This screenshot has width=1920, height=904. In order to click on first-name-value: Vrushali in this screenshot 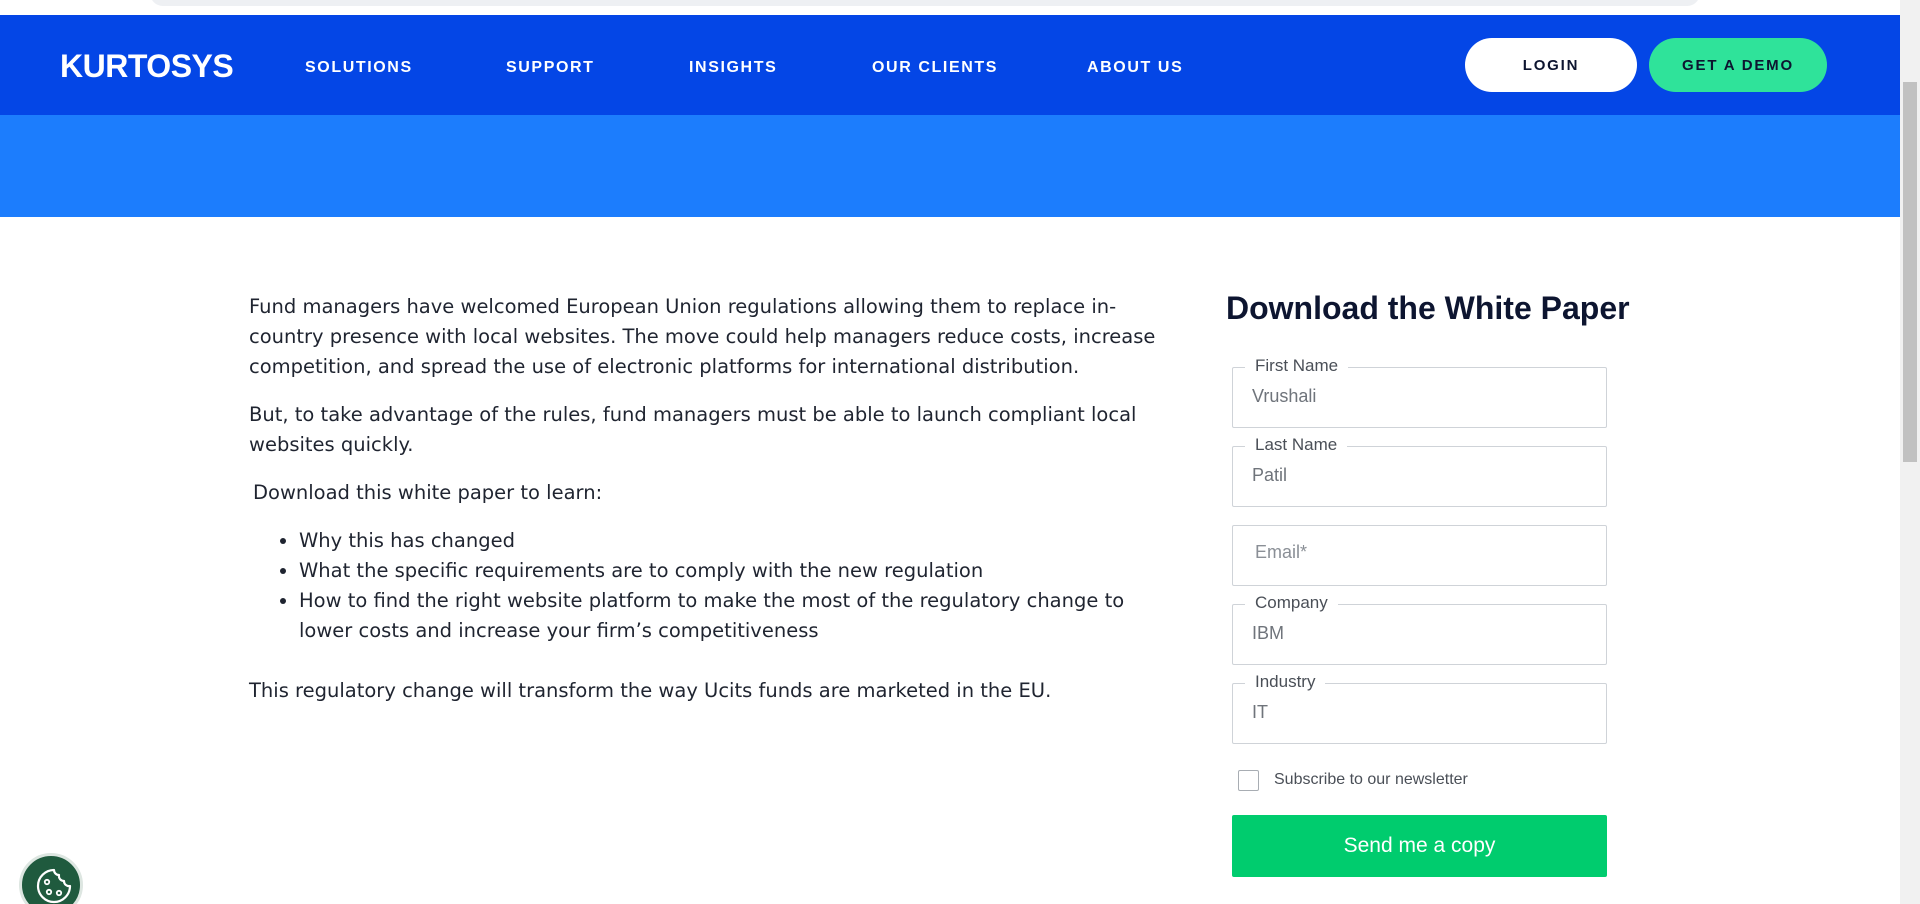, I will do `click(1284, 396)`.